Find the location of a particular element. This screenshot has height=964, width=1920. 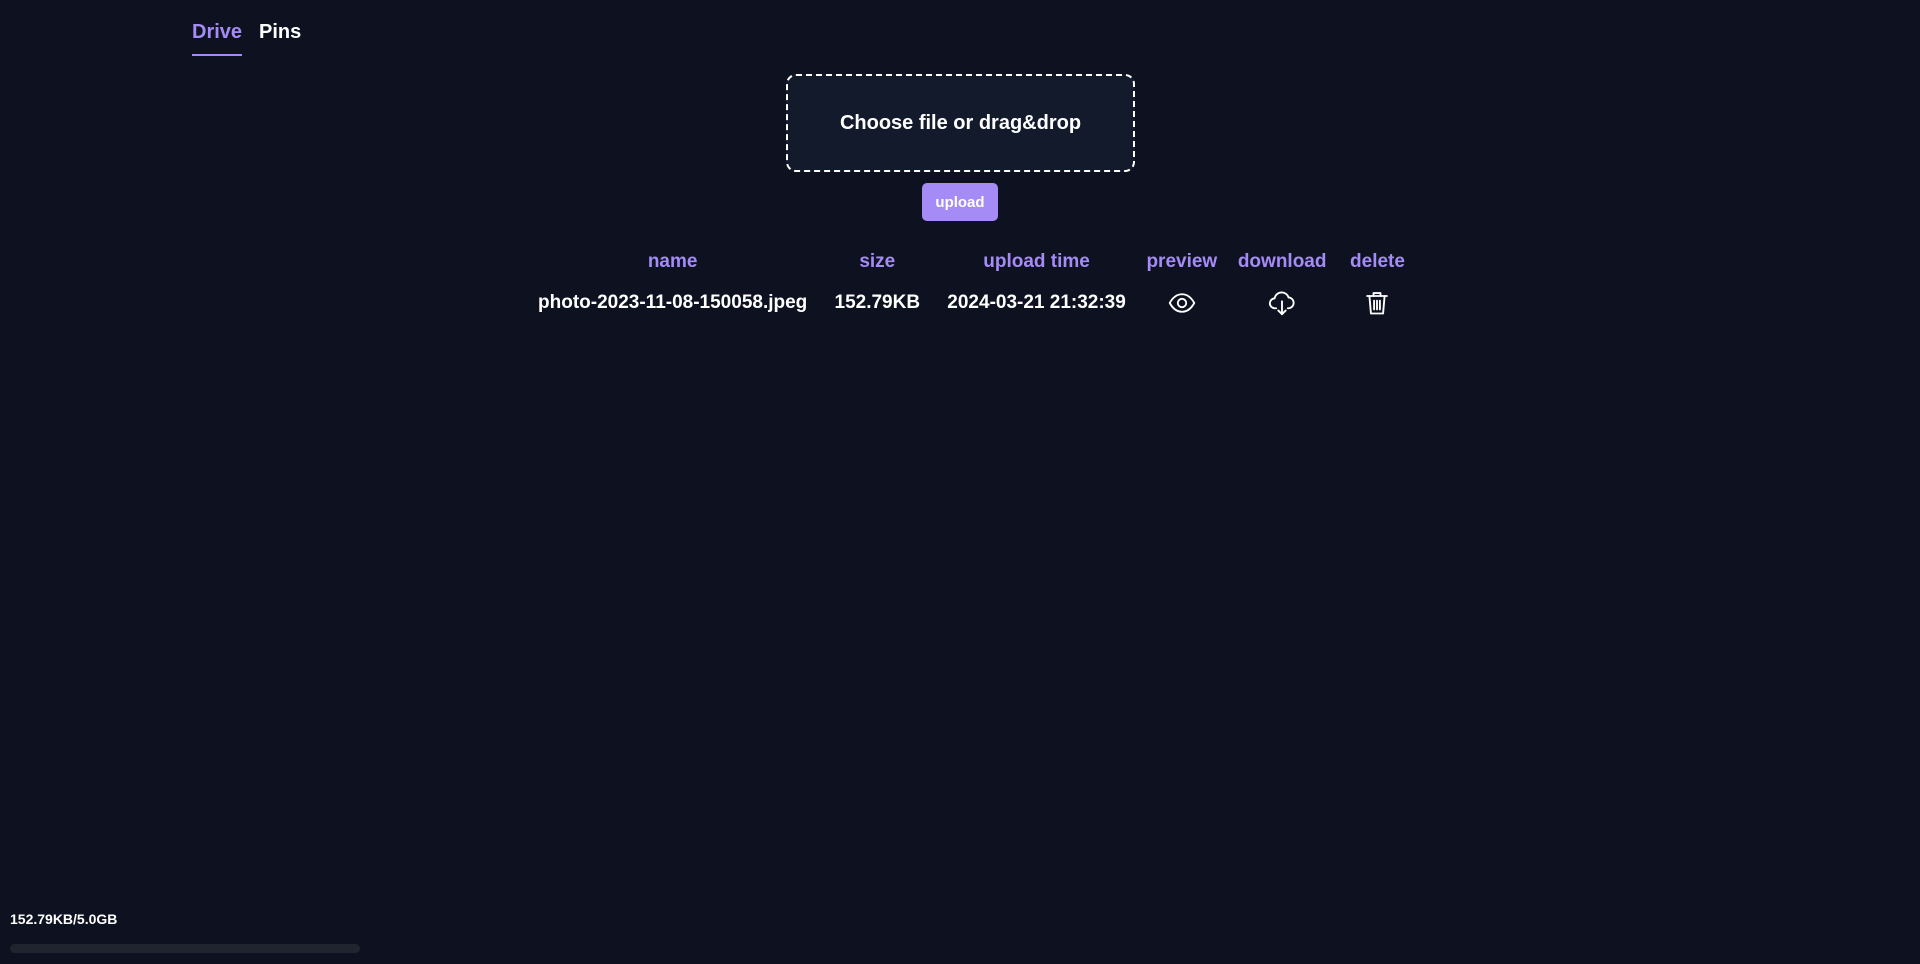

header-delete: delete is located at coordinates (1377, 261).